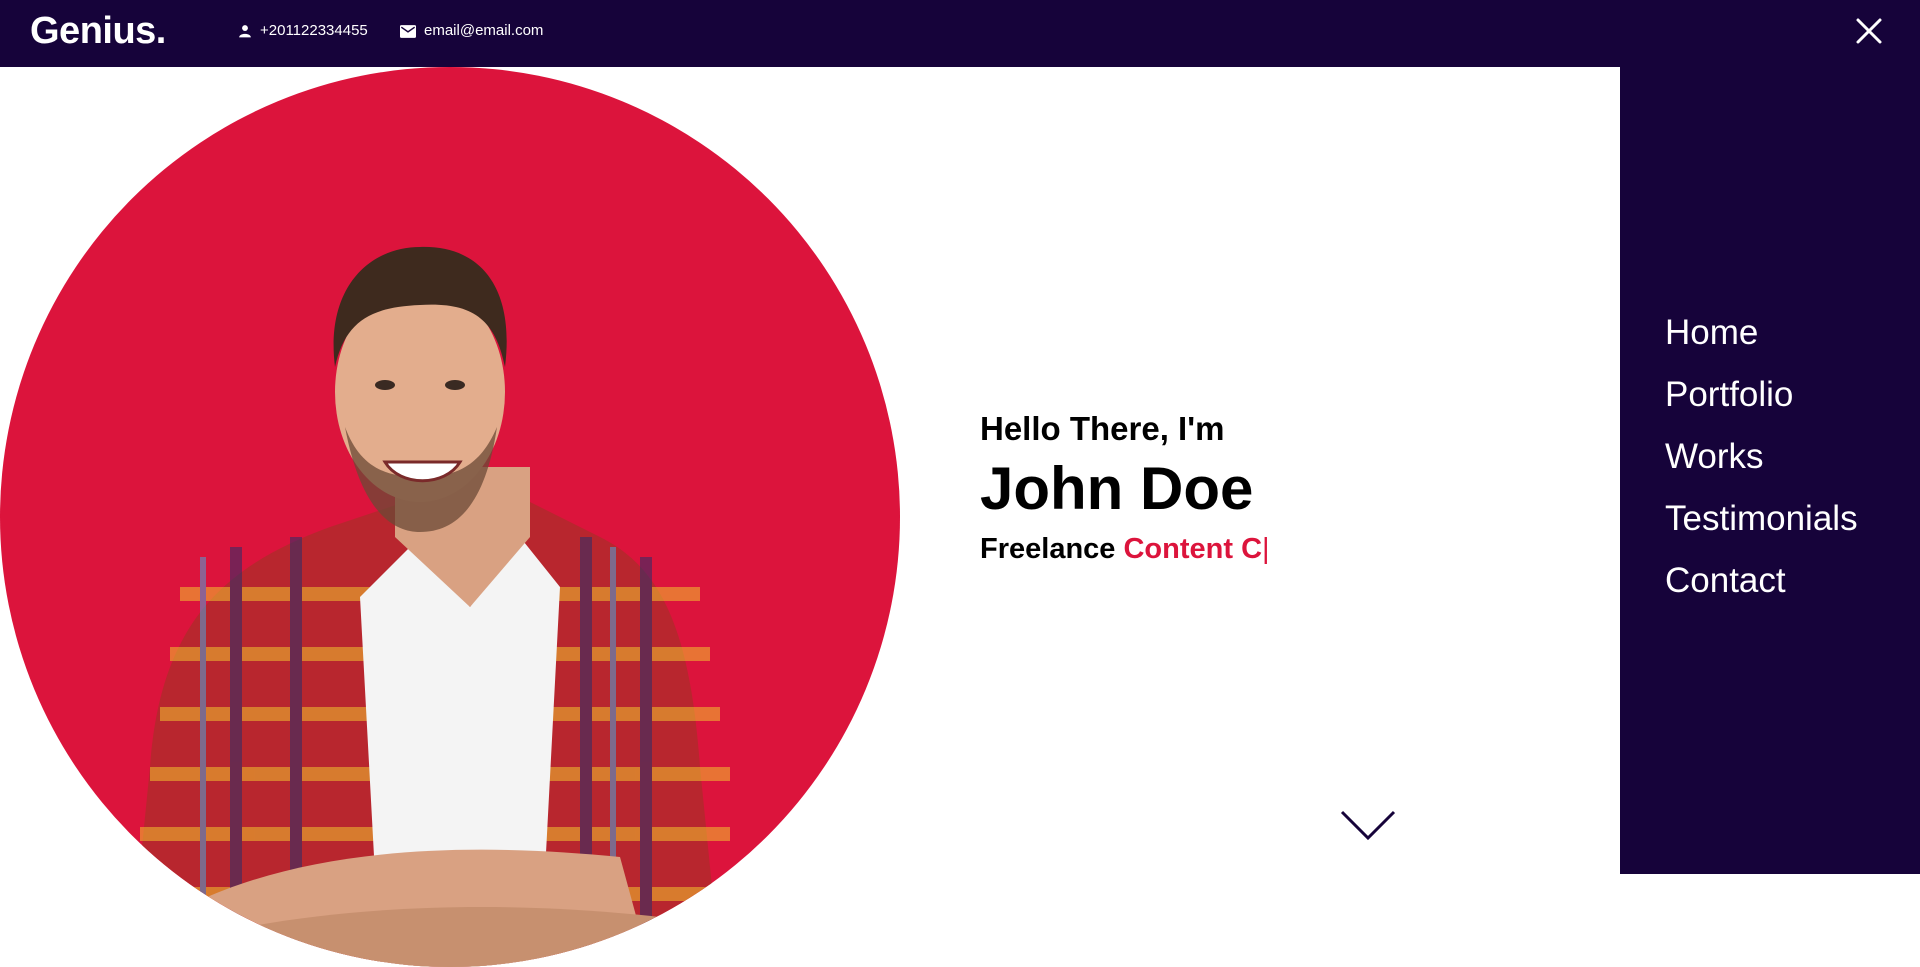  I want to click on mail-icon, so click(408, 31).